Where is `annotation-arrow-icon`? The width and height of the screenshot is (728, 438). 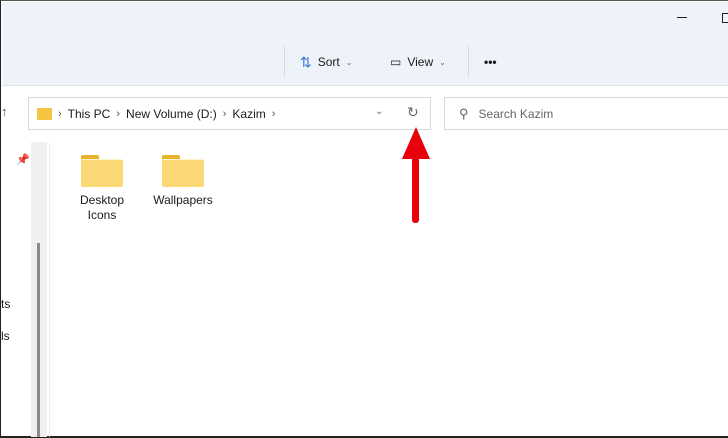 annotation-arrow-icon is located at coordinates (416, 175).